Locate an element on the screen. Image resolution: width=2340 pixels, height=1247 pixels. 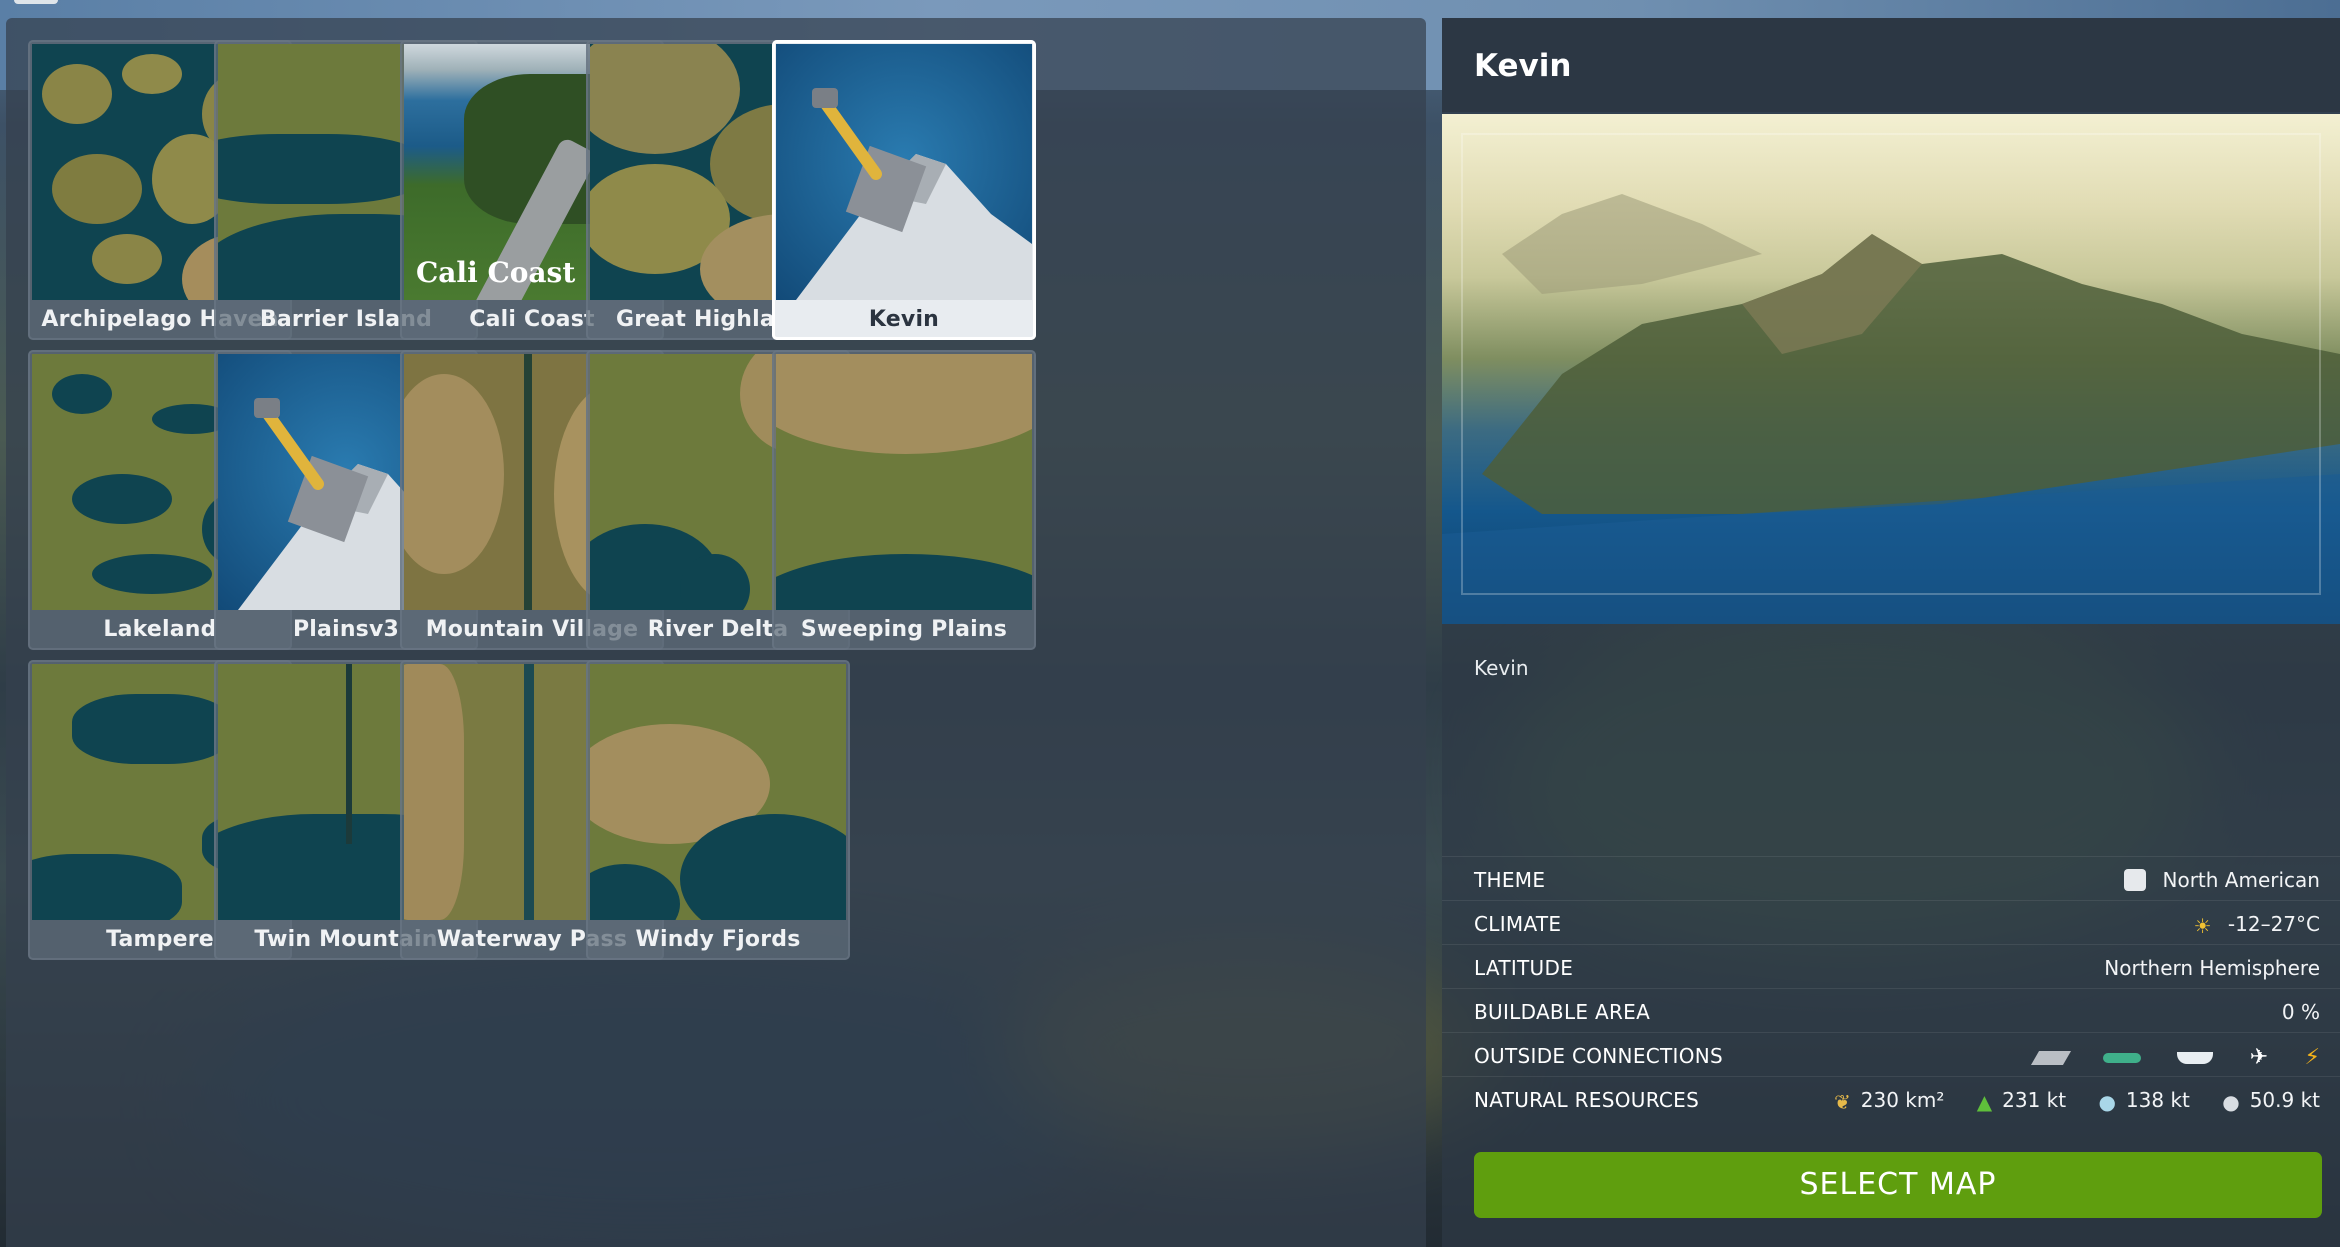
map-tile-sweeping-plains: Sweeping Plains is located at coordinates (904, 500).